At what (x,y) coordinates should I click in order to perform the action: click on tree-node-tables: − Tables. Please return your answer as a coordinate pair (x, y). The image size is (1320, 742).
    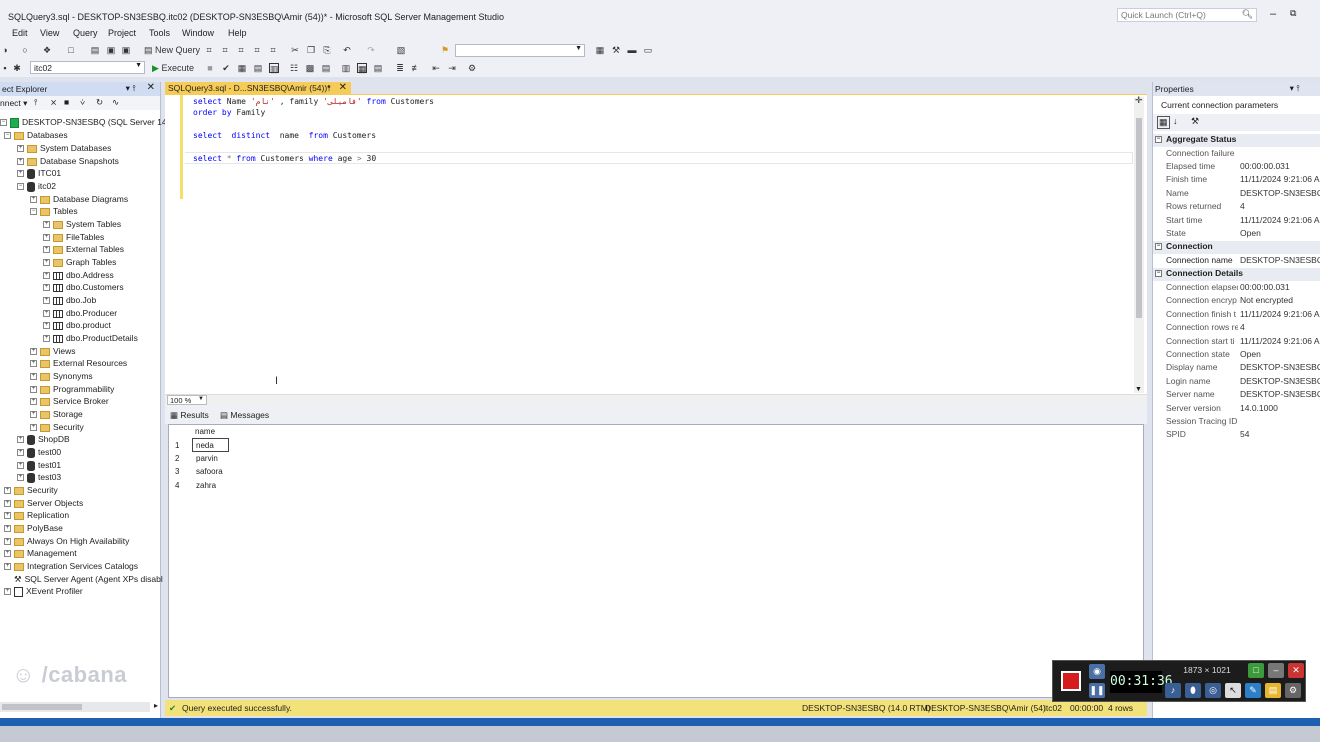
    Looking at the image, I should click on (54, 211).